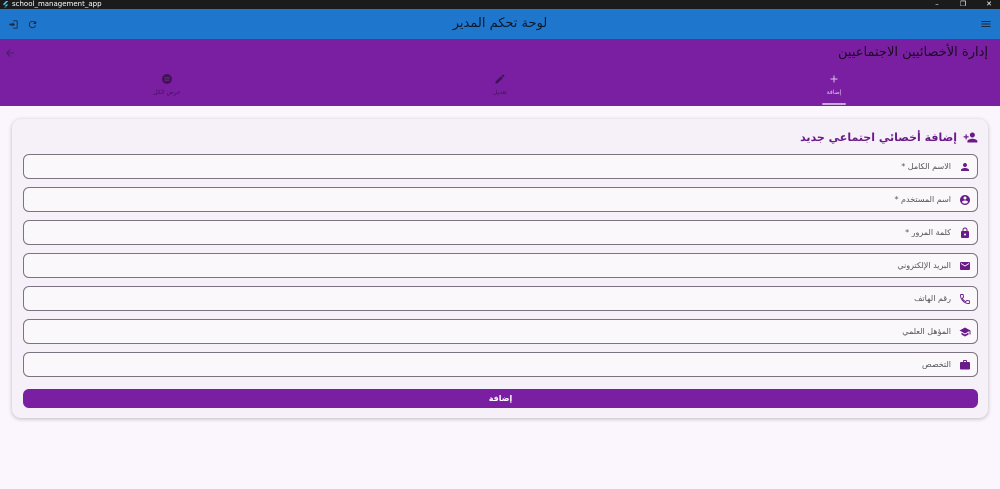 This screenshot has height=489, width=1000. I want to click on person-add-icon, so click(970, 137).